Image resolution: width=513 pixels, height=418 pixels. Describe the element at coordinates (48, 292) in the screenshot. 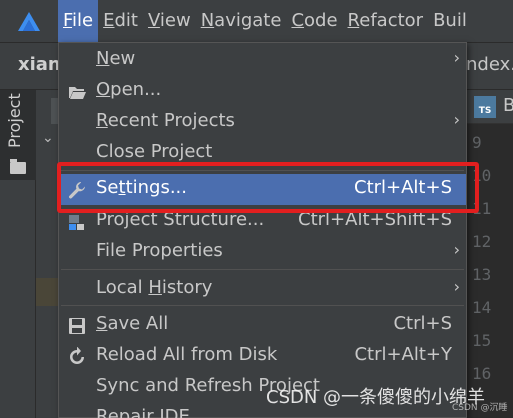

I see `selected-tree-row` at that location.